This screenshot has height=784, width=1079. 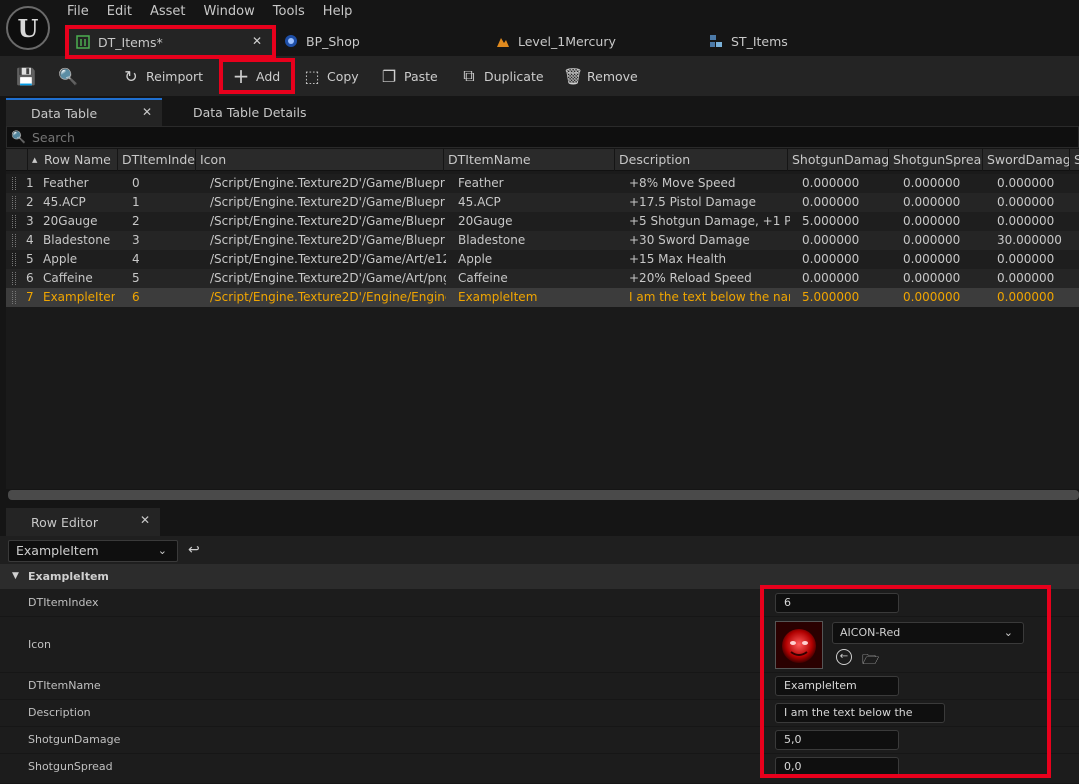 What do you see at coordinates (93, 551) in the screenshot?
I see `row-selector-dropdown: ExampleItem ⌄` at bounding box center [93, 551].